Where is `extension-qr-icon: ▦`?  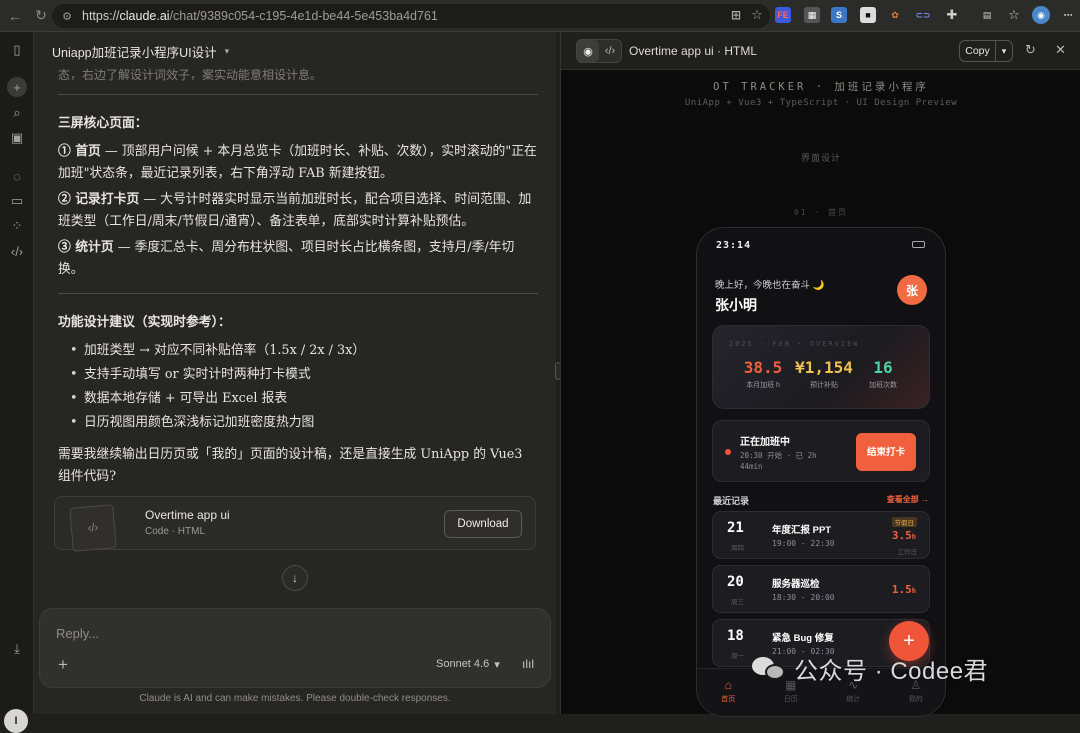
extension-qr-icon: ▦ is located at coordinates (812, 15).